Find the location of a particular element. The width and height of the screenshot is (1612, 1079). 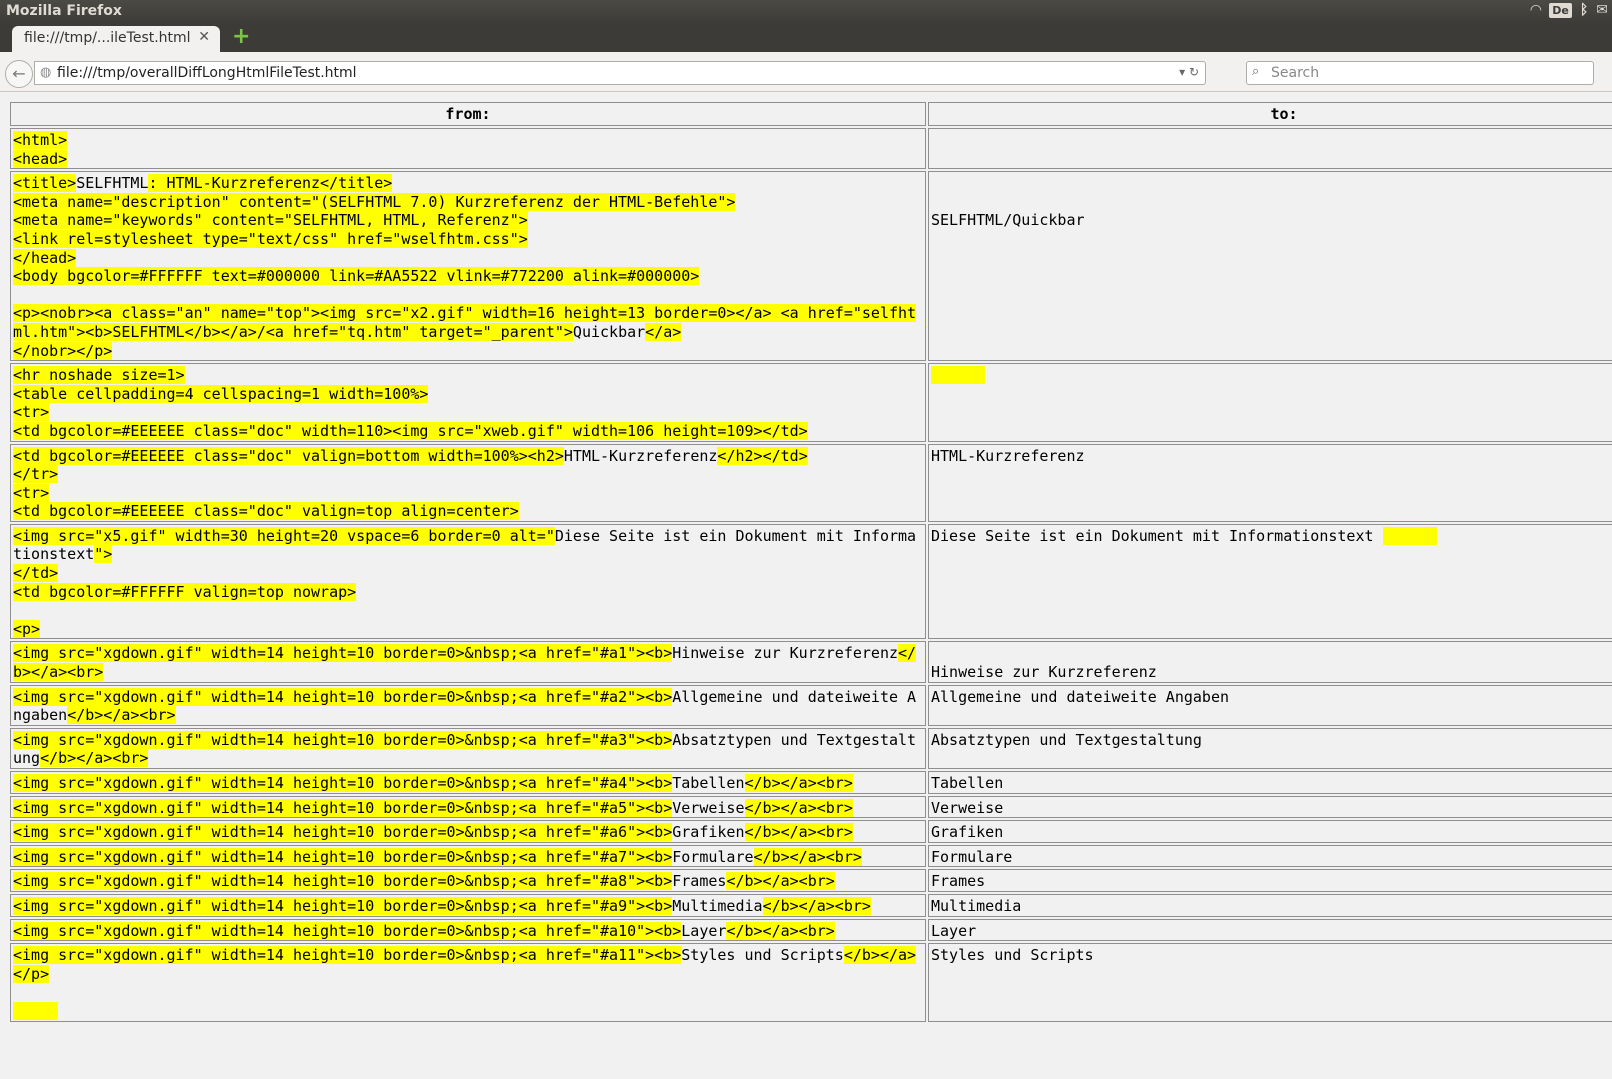

from-line: <hr noshade size=1> is located at coordinates (468, 375).